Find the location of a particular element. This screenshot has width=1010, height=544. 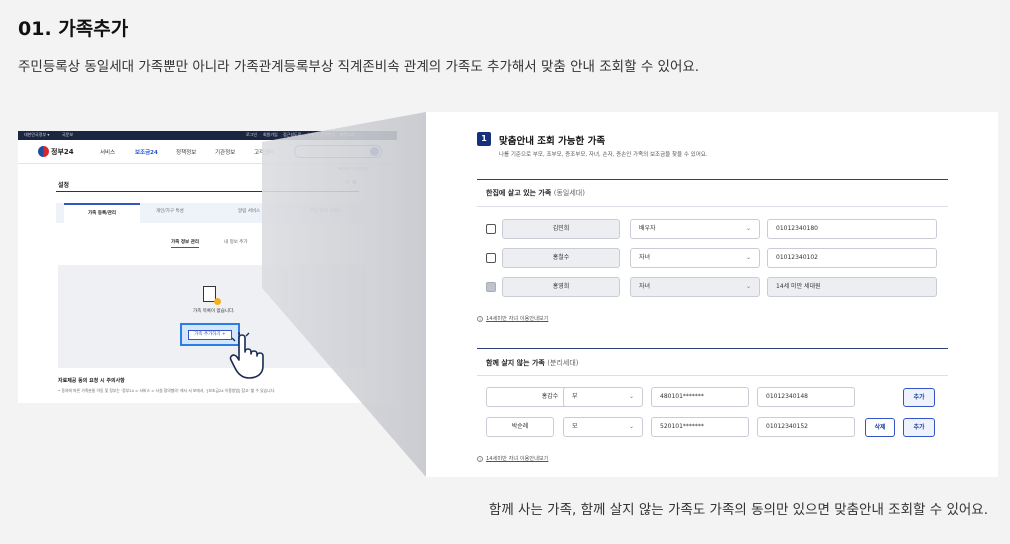

relation-select: 자녀 ⌄ is located at coordinates (695, 258).